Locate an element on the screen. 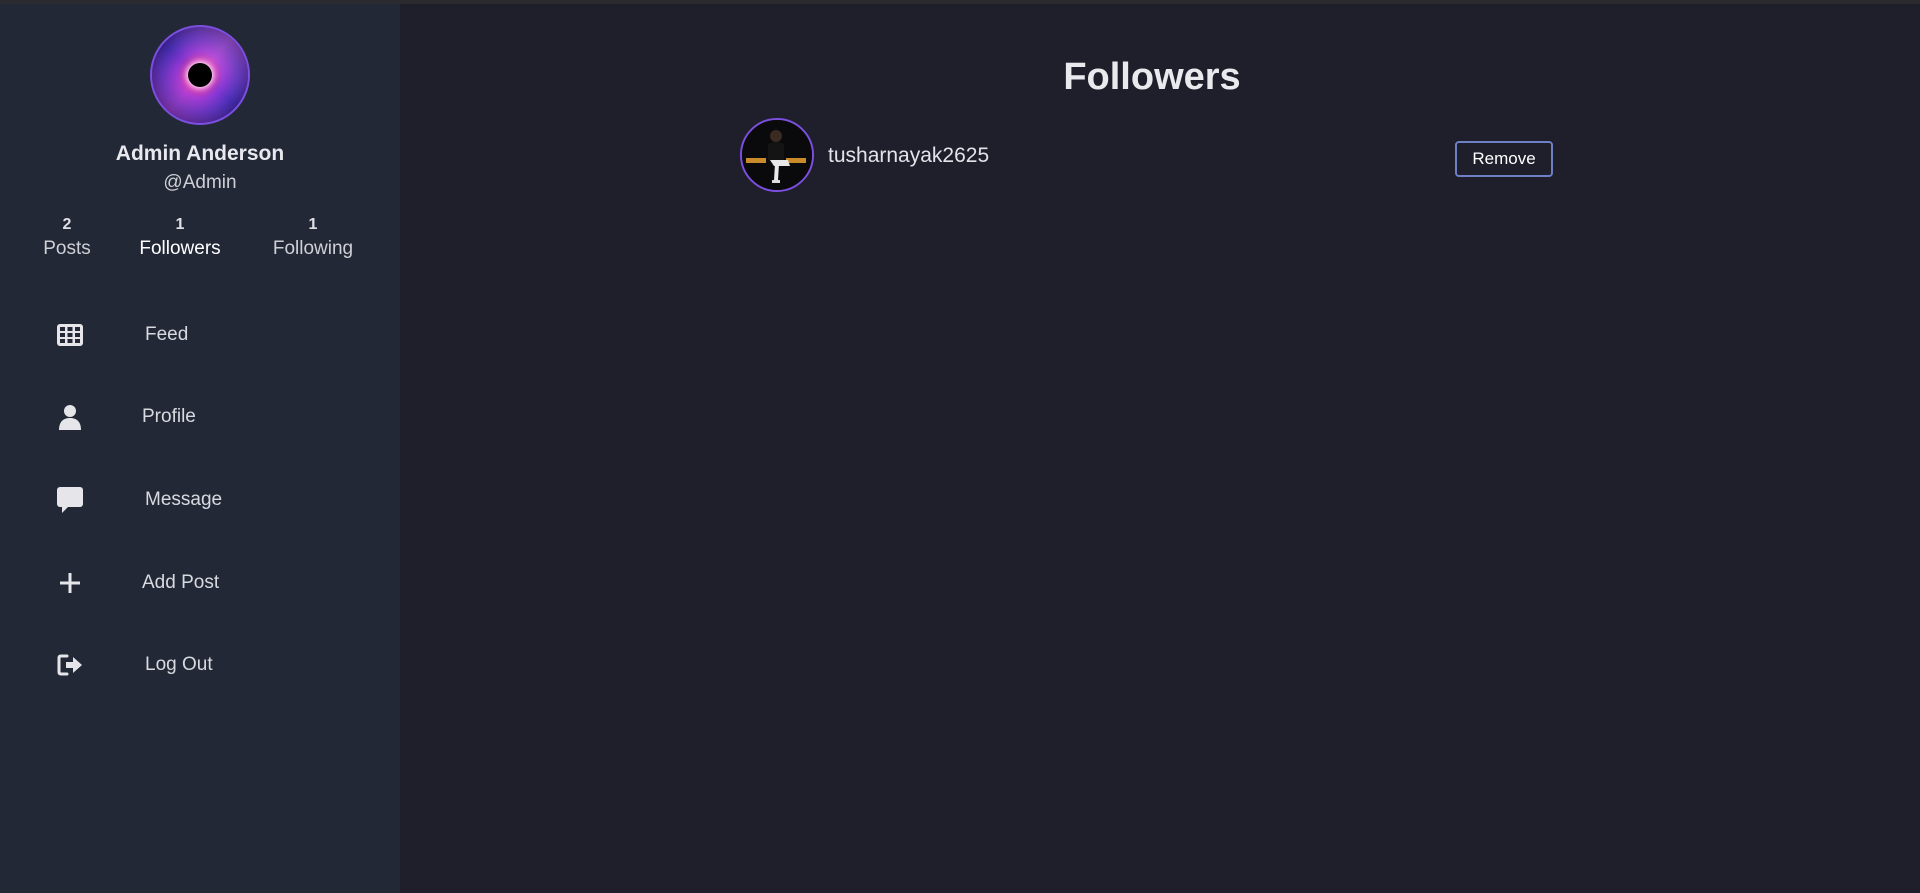  profile-handle: @Admin is located at coordinates (200, 182).